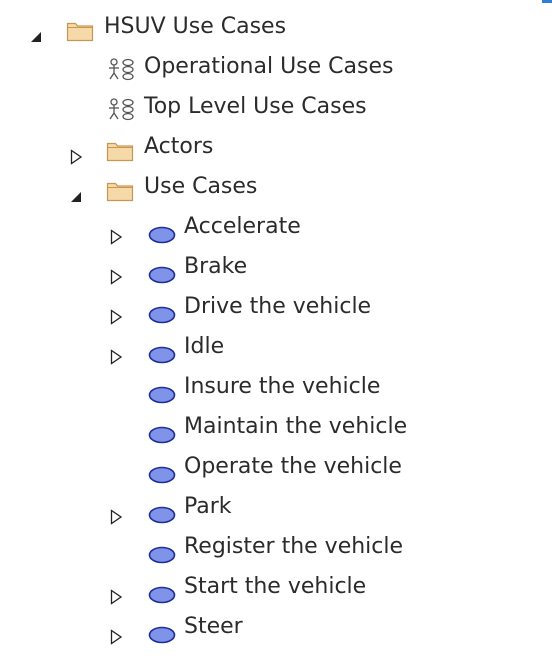 This screenshot has width=552, height=659. Describe the element at coordinates (201, 186) in the screenshot. I see `tree-node-label: Use Cases` at that location.